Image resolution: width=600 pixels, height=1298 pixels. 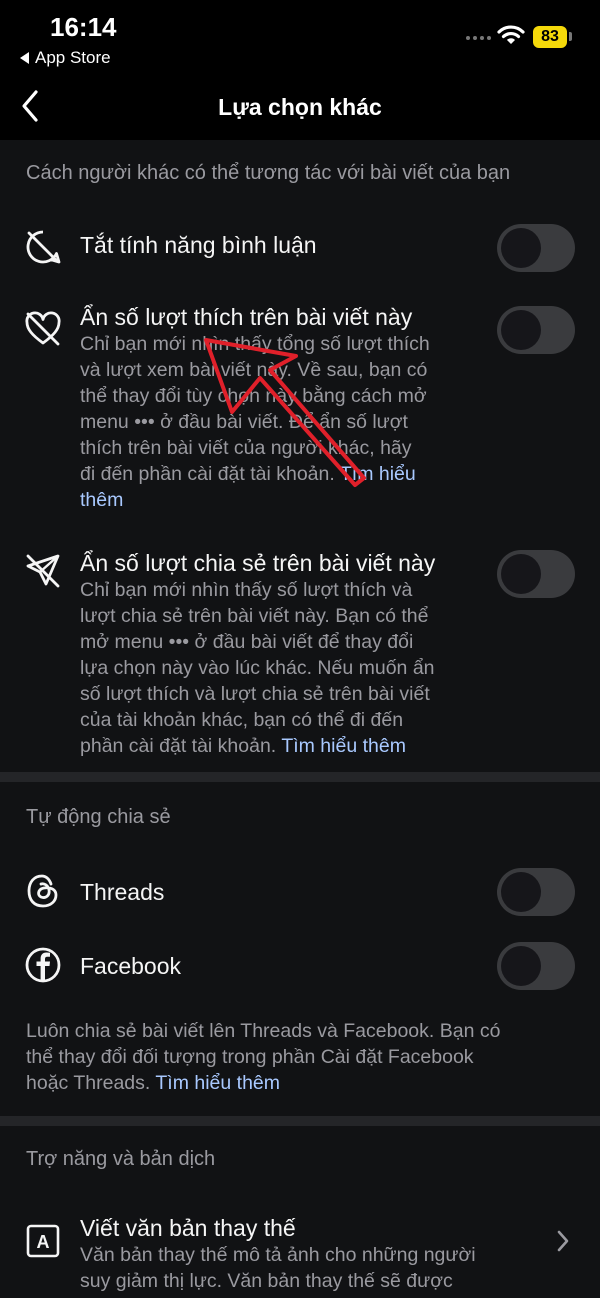 I want to click on section-header-autoshare: Tự động chia sẻ, so click(x=98, y=817).